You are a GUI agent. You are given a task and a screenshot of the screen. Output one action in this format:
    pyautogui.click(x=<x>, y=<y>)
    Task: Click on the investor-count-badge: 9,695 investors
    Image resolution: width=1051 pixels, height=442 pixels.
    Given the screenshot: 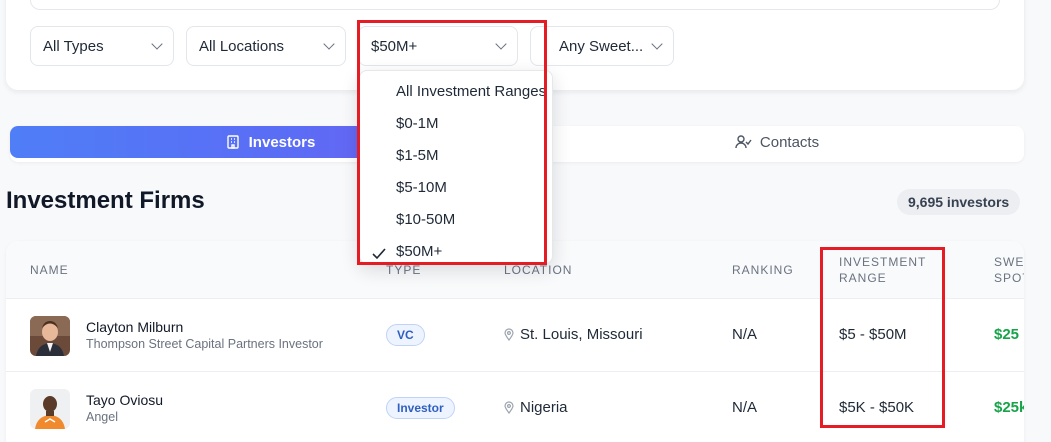 What is the action you would take?
    pyautogui.click(x=959, y=202)
    